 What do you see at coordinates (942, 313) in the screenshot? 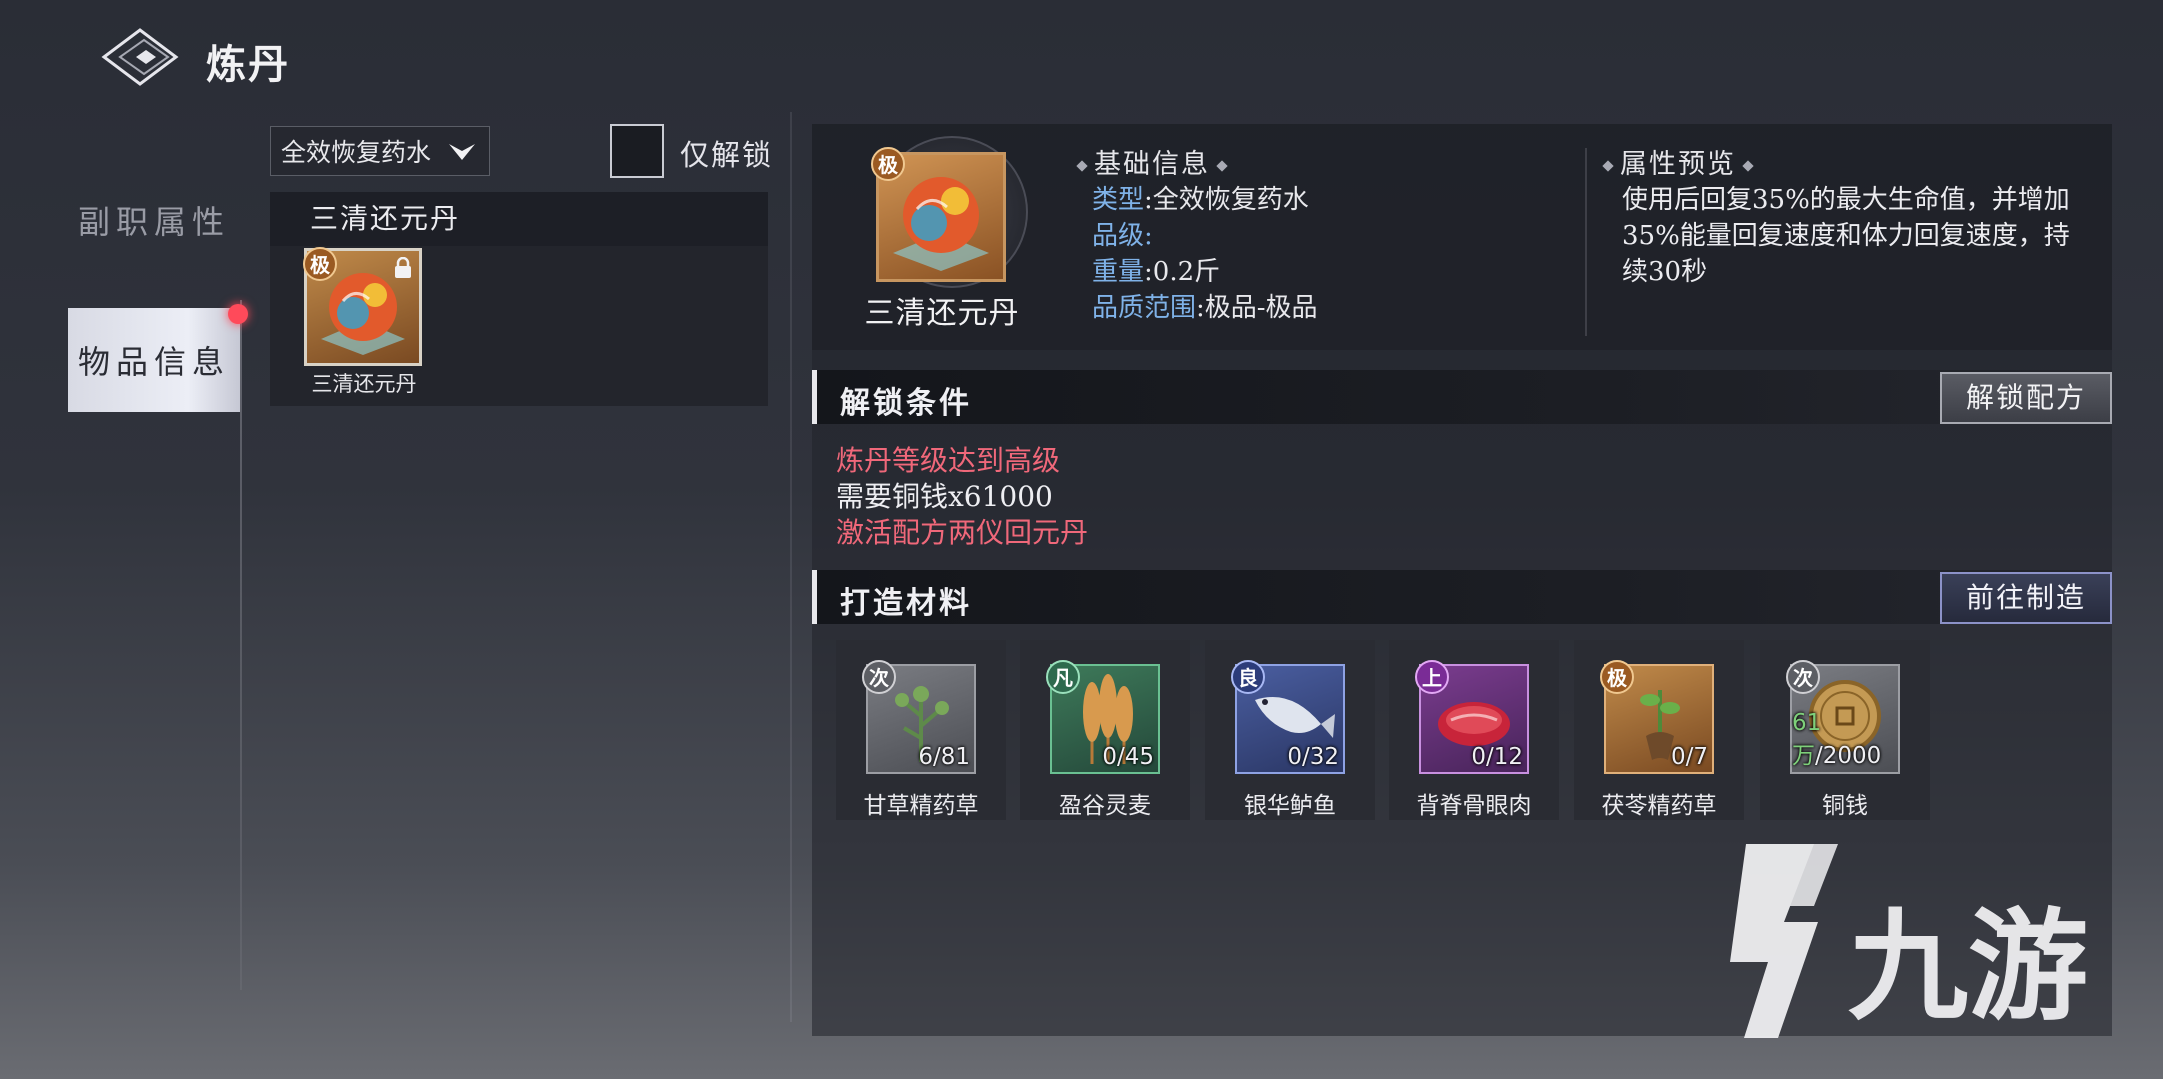
I see `product-name: 三清还元丹` at bounding box center [942, 313].